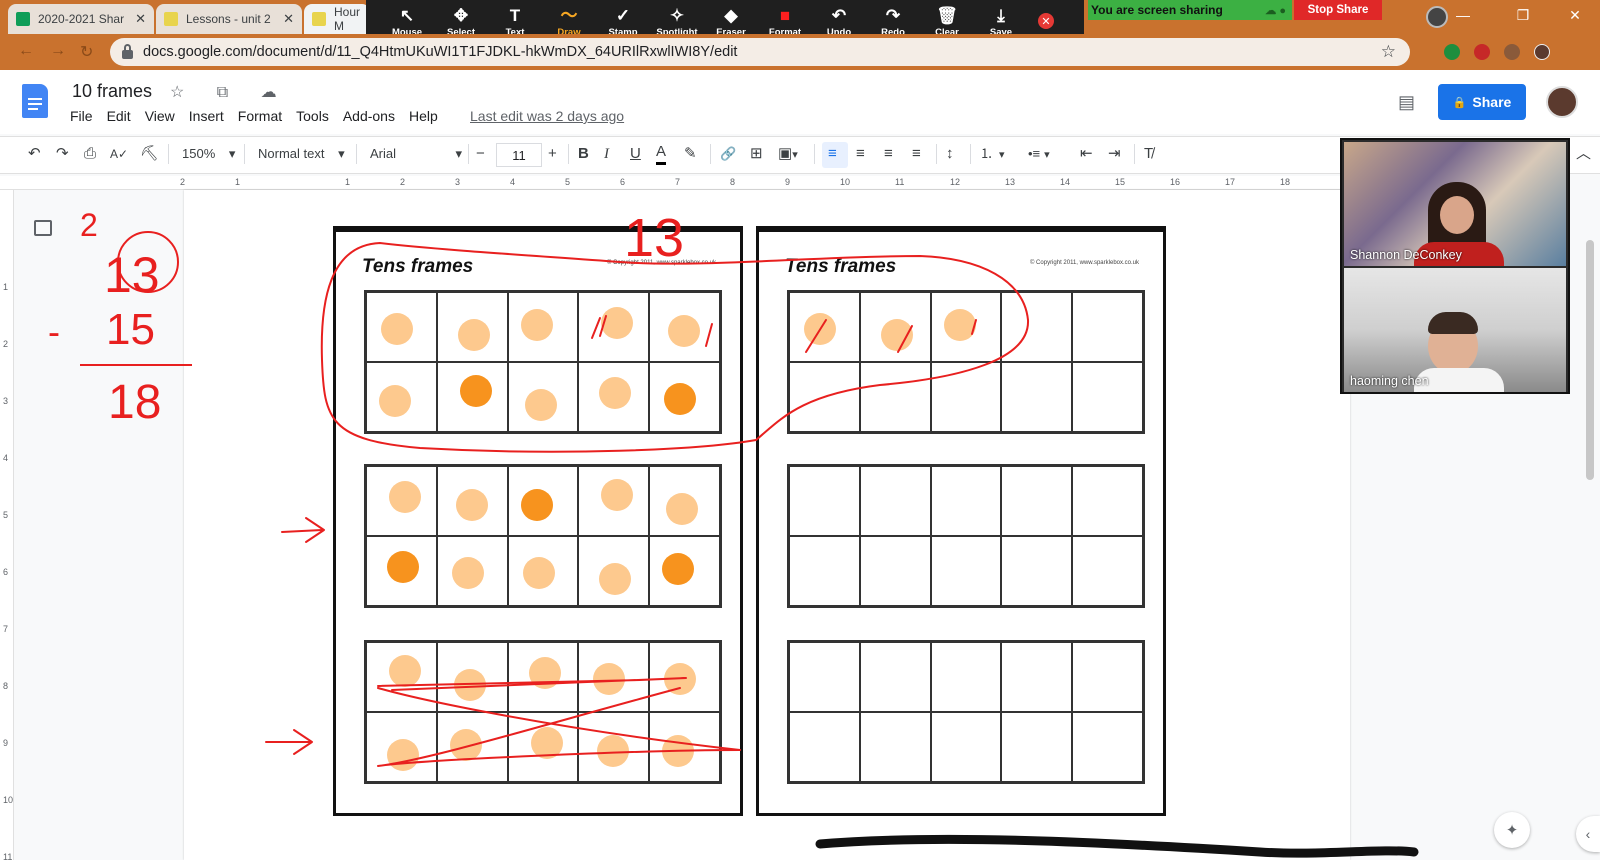  Describe the element at coordinates (916, 154) in the screenshot. I see `justify-icon: ≡` at that location.